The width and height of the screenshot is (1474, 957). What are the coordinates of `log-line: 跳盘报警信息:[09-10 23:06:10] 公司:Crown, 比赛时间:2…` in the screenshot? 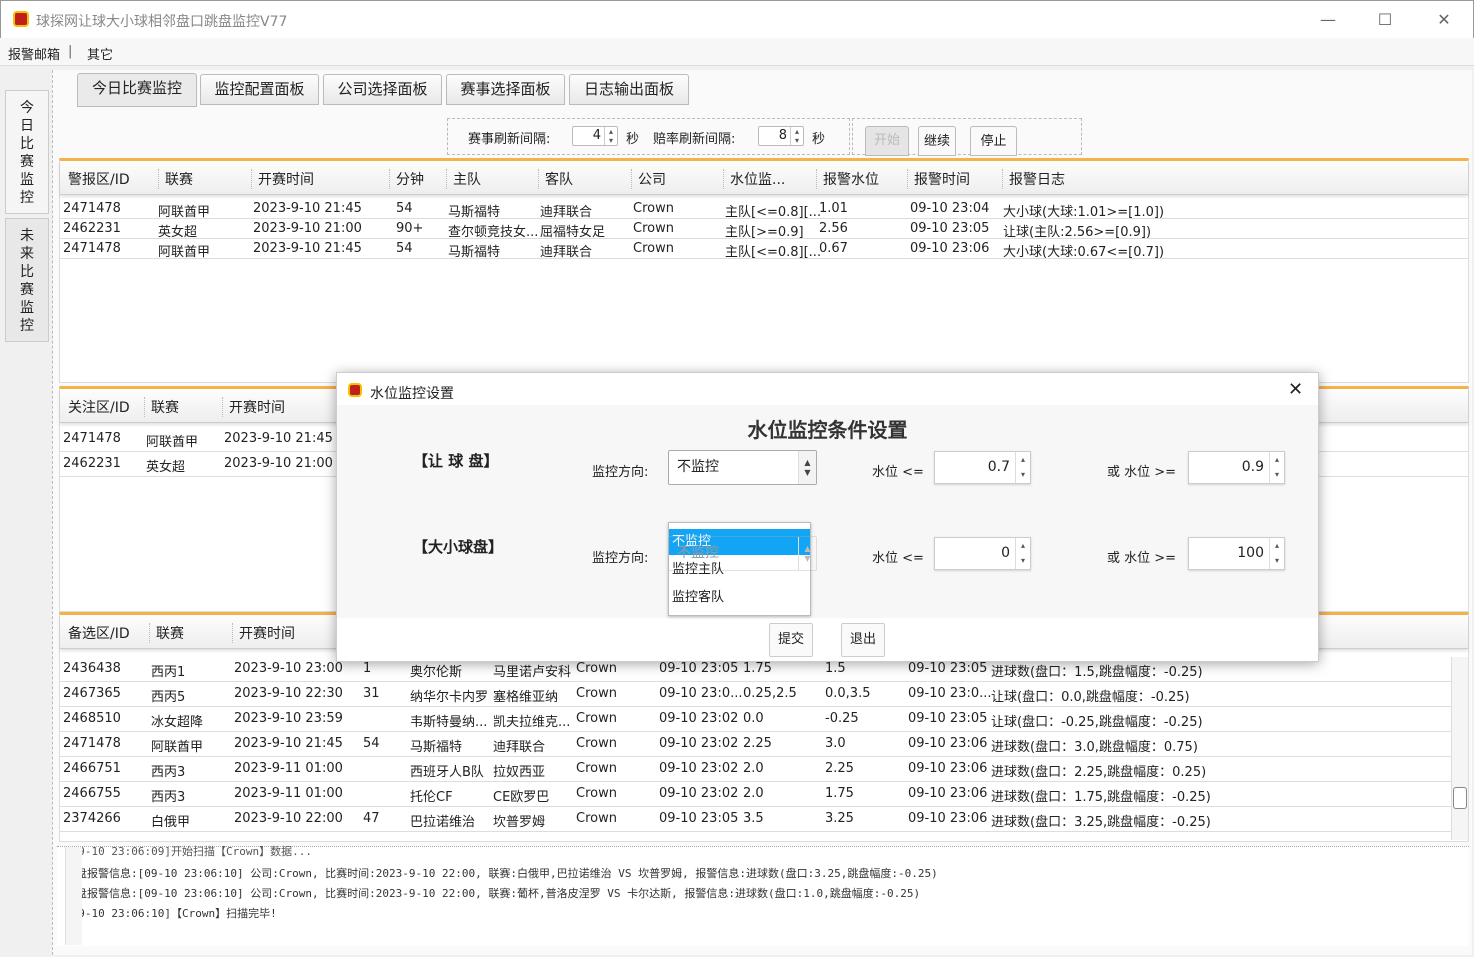 It's located at (493, 893).